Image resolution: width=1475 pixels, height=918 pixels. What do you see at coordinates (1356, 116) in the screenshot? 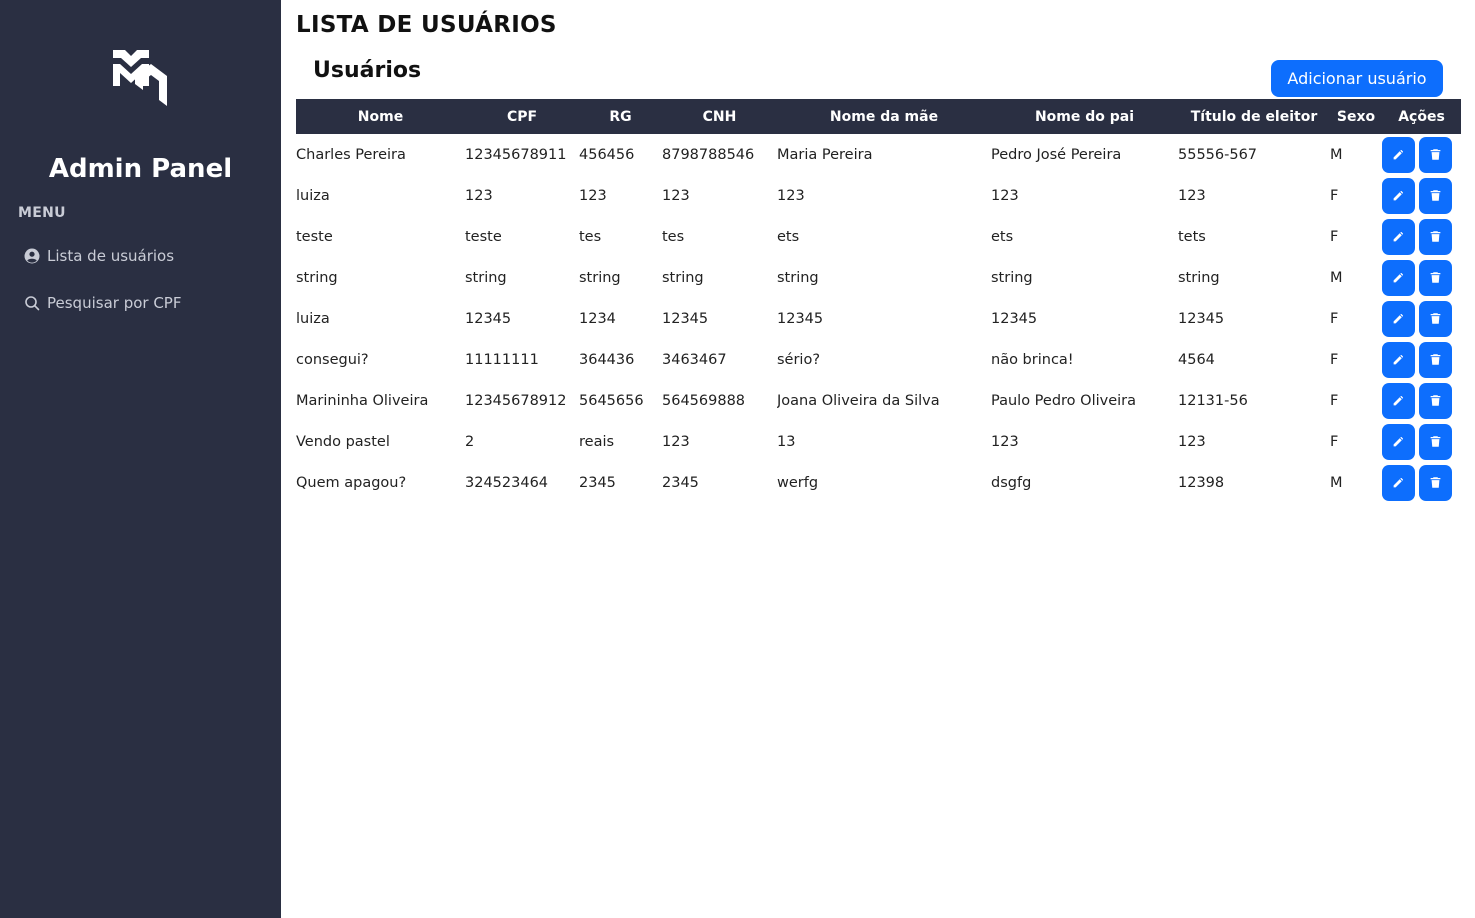
I see `column-header-sexo: Sexo` at bounding box center [1356, 116].